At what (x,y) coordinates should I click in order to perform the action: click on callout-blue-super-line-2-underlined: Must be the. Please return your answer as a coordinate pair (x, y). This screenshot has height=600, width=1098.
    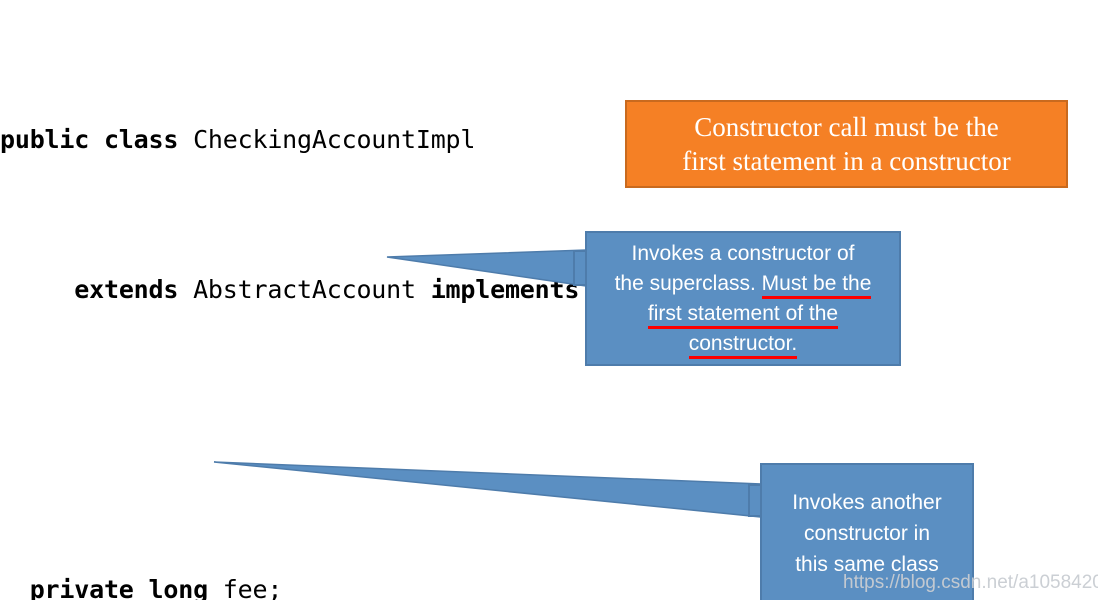
    Looking at the image, I should click on (816, 285).